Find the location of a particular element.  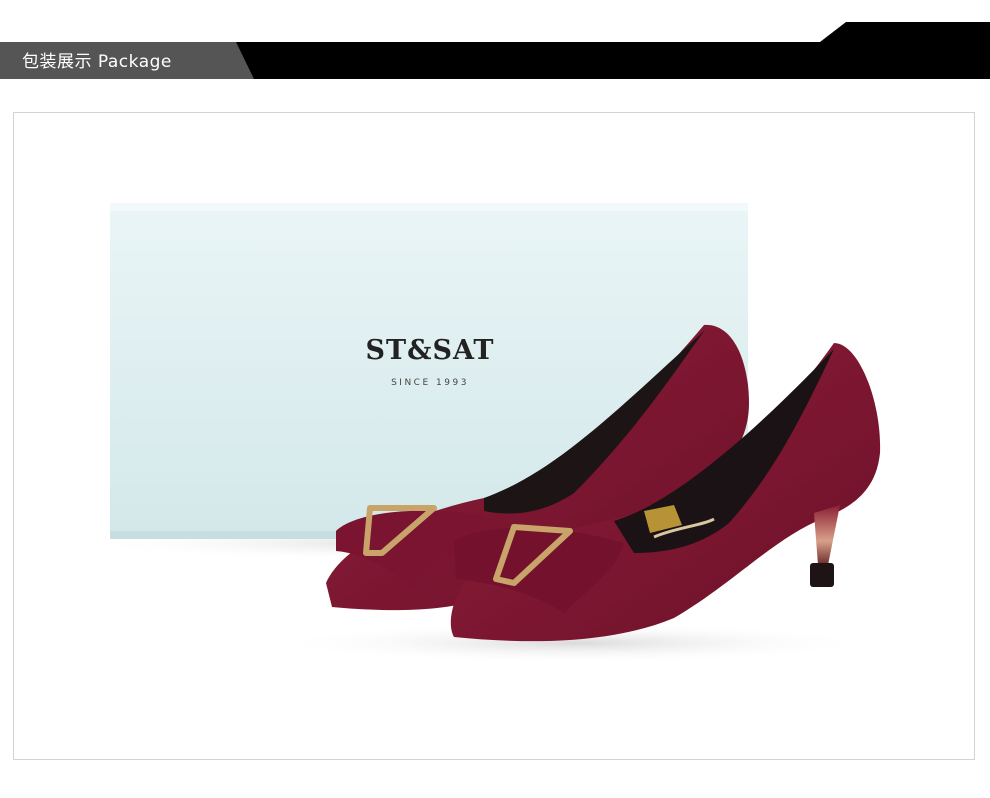

section-title: 包装展示 Package is located at coordinates (97, 62).